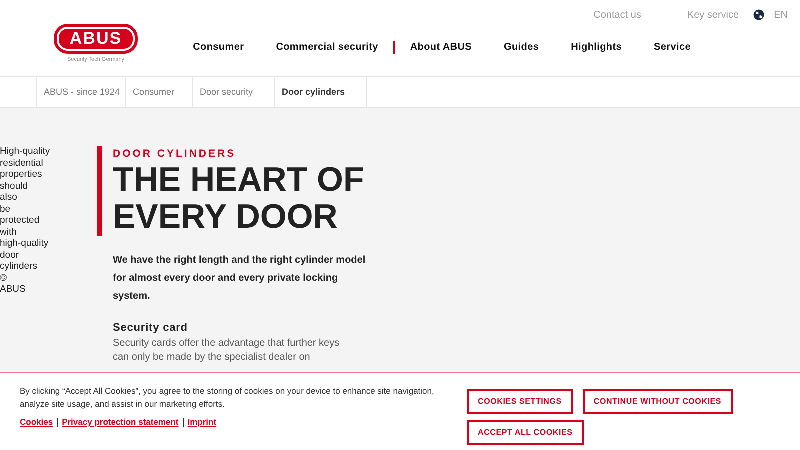 Image resolution: width=800 pixels, height=450 pixels. What do you see at coordinates (233, 92) in the screenshot?
I see `breadcrumb-item: Door security` at bounding box center [233, 92].